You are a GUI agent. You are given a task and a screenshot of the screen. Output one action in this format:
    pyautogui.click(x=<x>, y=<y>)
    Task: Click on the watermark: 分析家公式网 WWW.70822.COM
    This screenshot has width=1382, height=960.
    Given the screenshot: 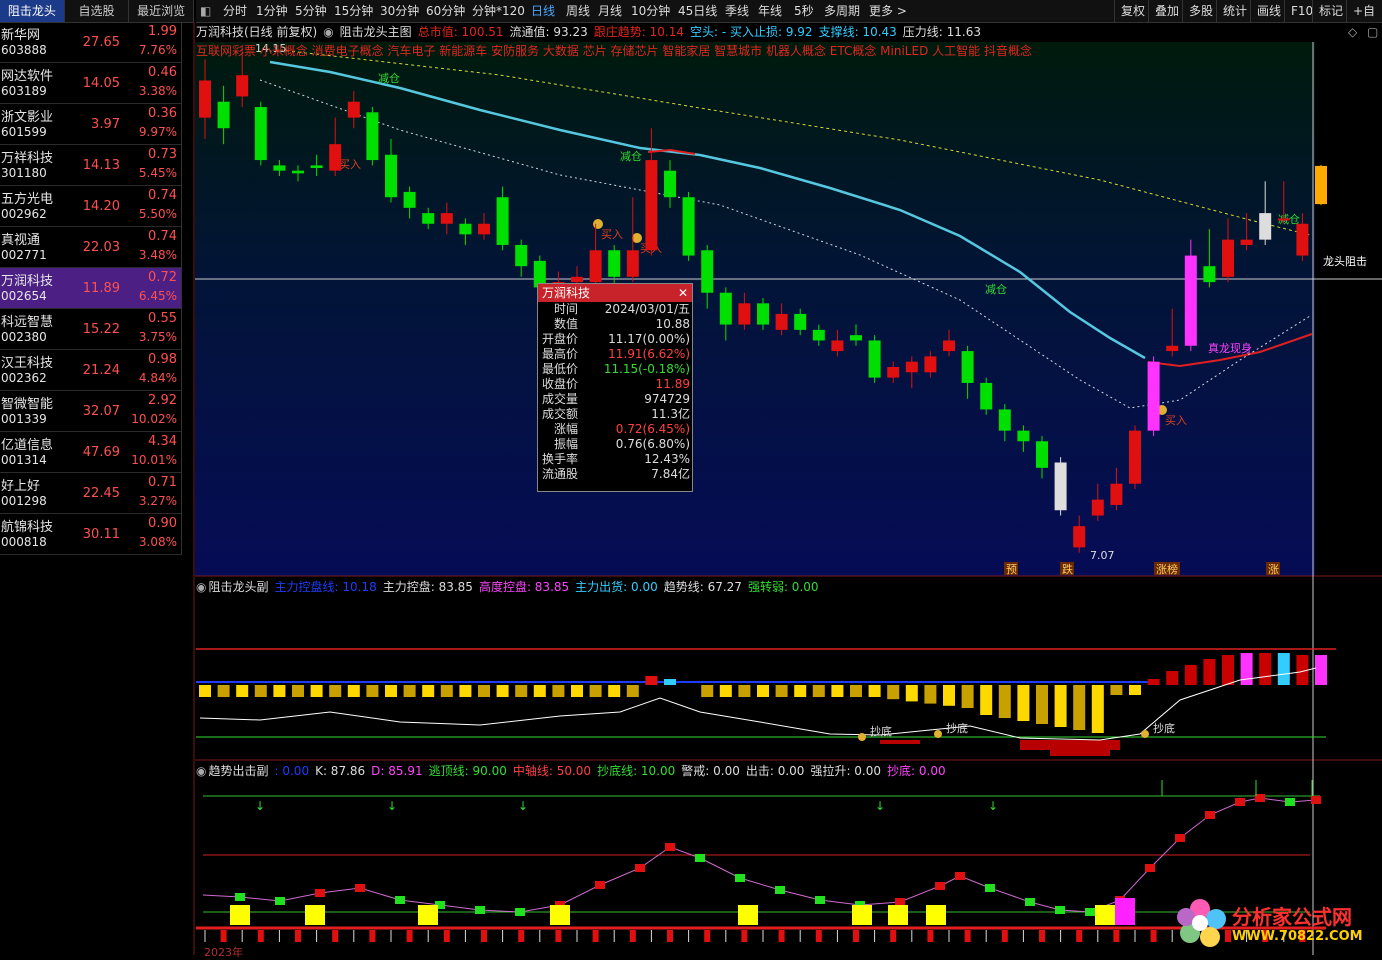 What is the action you would take?
    pyautogui.click(x=1276, y=923)
    